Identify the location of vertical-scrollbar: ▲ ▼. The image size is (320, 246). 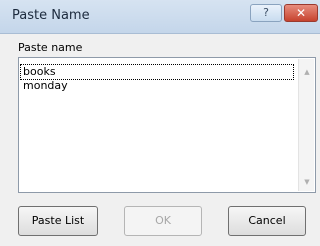
(306, 125).